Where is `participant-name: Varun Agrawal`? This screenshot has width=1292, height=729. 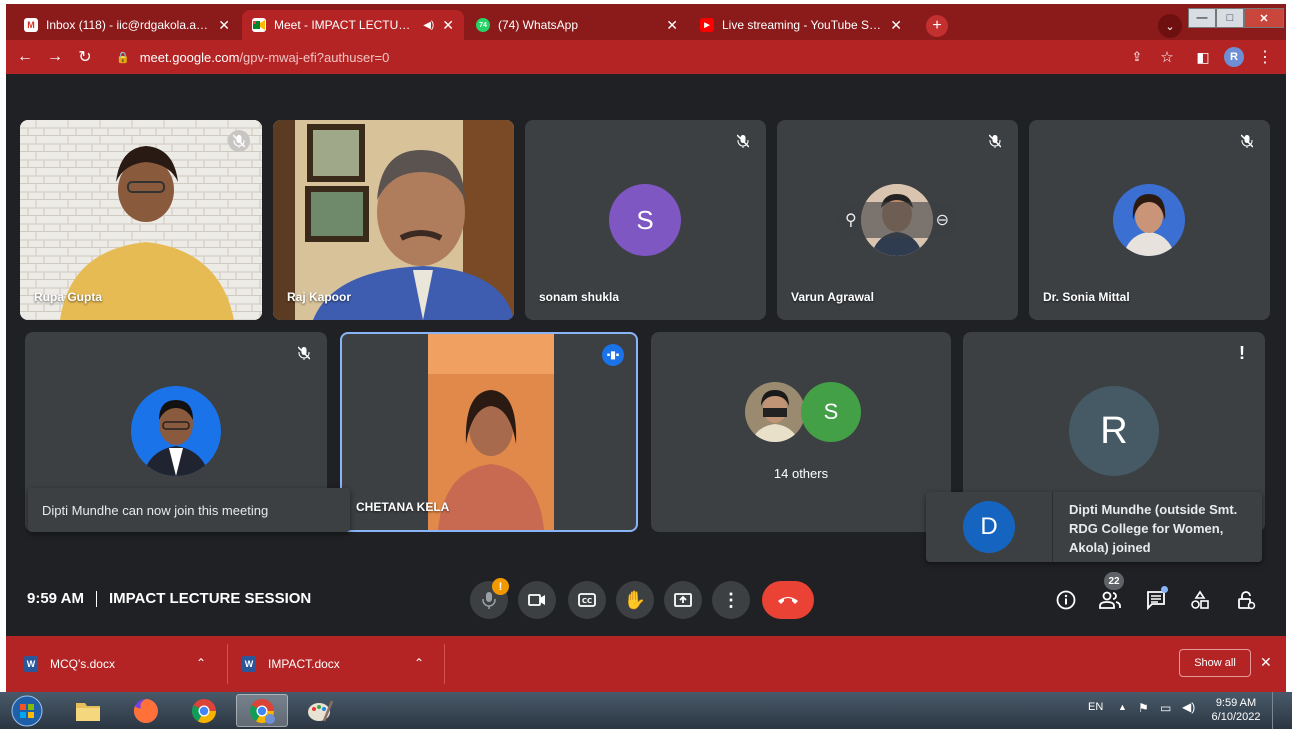 participant-name: Varun Agrawal is located at coordinates (832, 297).